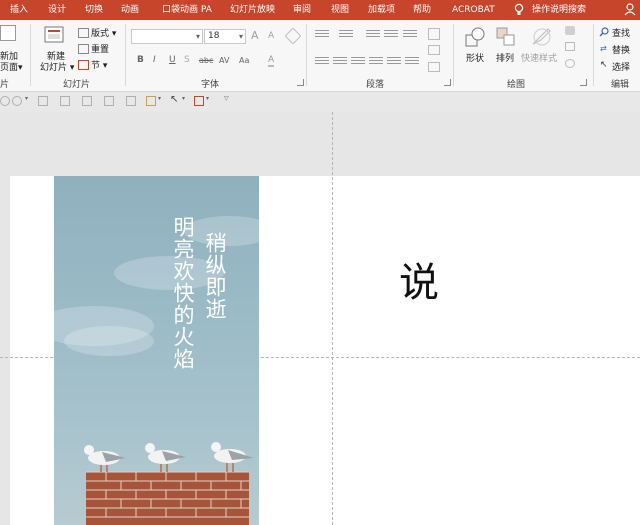  What do you see at coordinates (57, 68) in the screenshot?
I see `new-slide-label-2: 幻灯片 ▾` at bounding box center [57, 68].